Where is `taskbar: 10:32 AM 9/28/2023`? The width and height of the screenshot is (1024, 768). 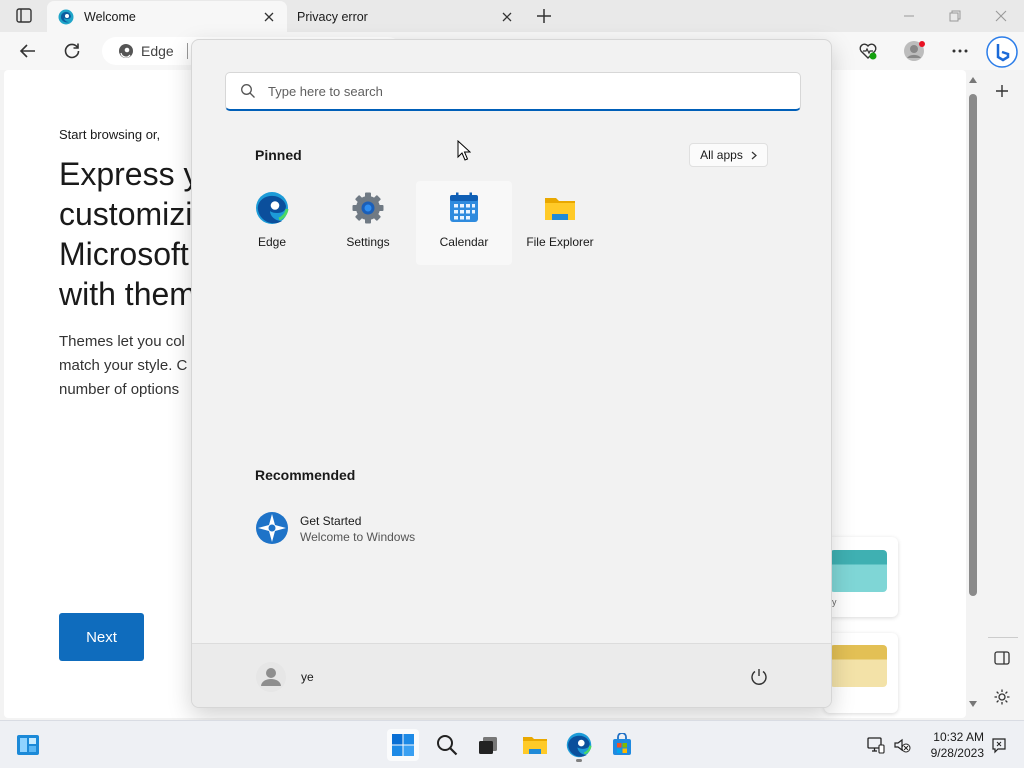
taskbar: 10:32 AM 9/28/2023 is located at coordinates (512, 744).